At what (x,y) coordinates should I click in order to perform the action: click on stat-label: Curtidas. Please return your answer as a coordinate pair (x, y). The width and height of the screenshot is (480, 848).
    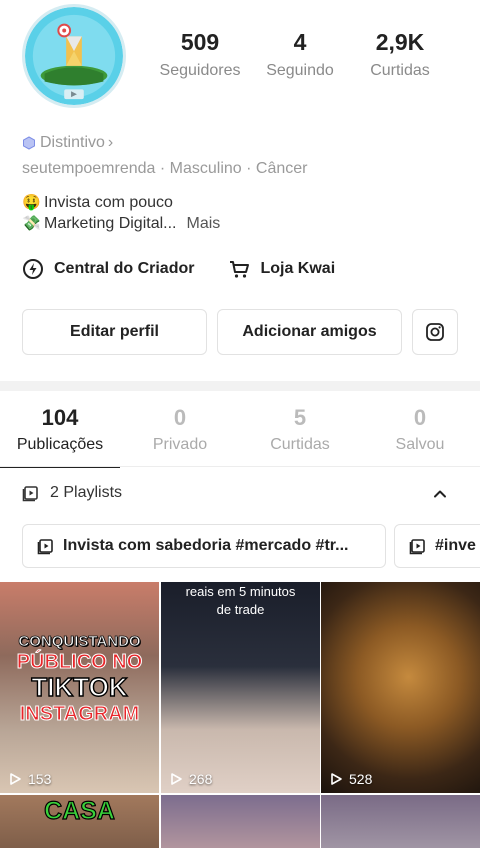
    Looking at the image, I should click on (400, 70).